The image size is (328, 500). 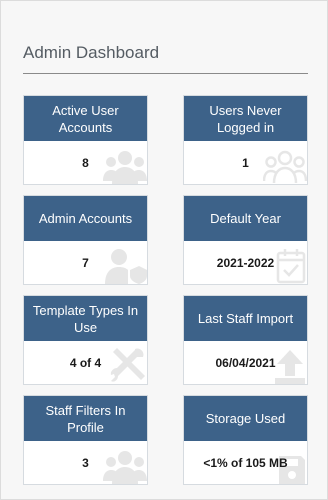 I want to click on title-divider, so click(x=165, y=73).